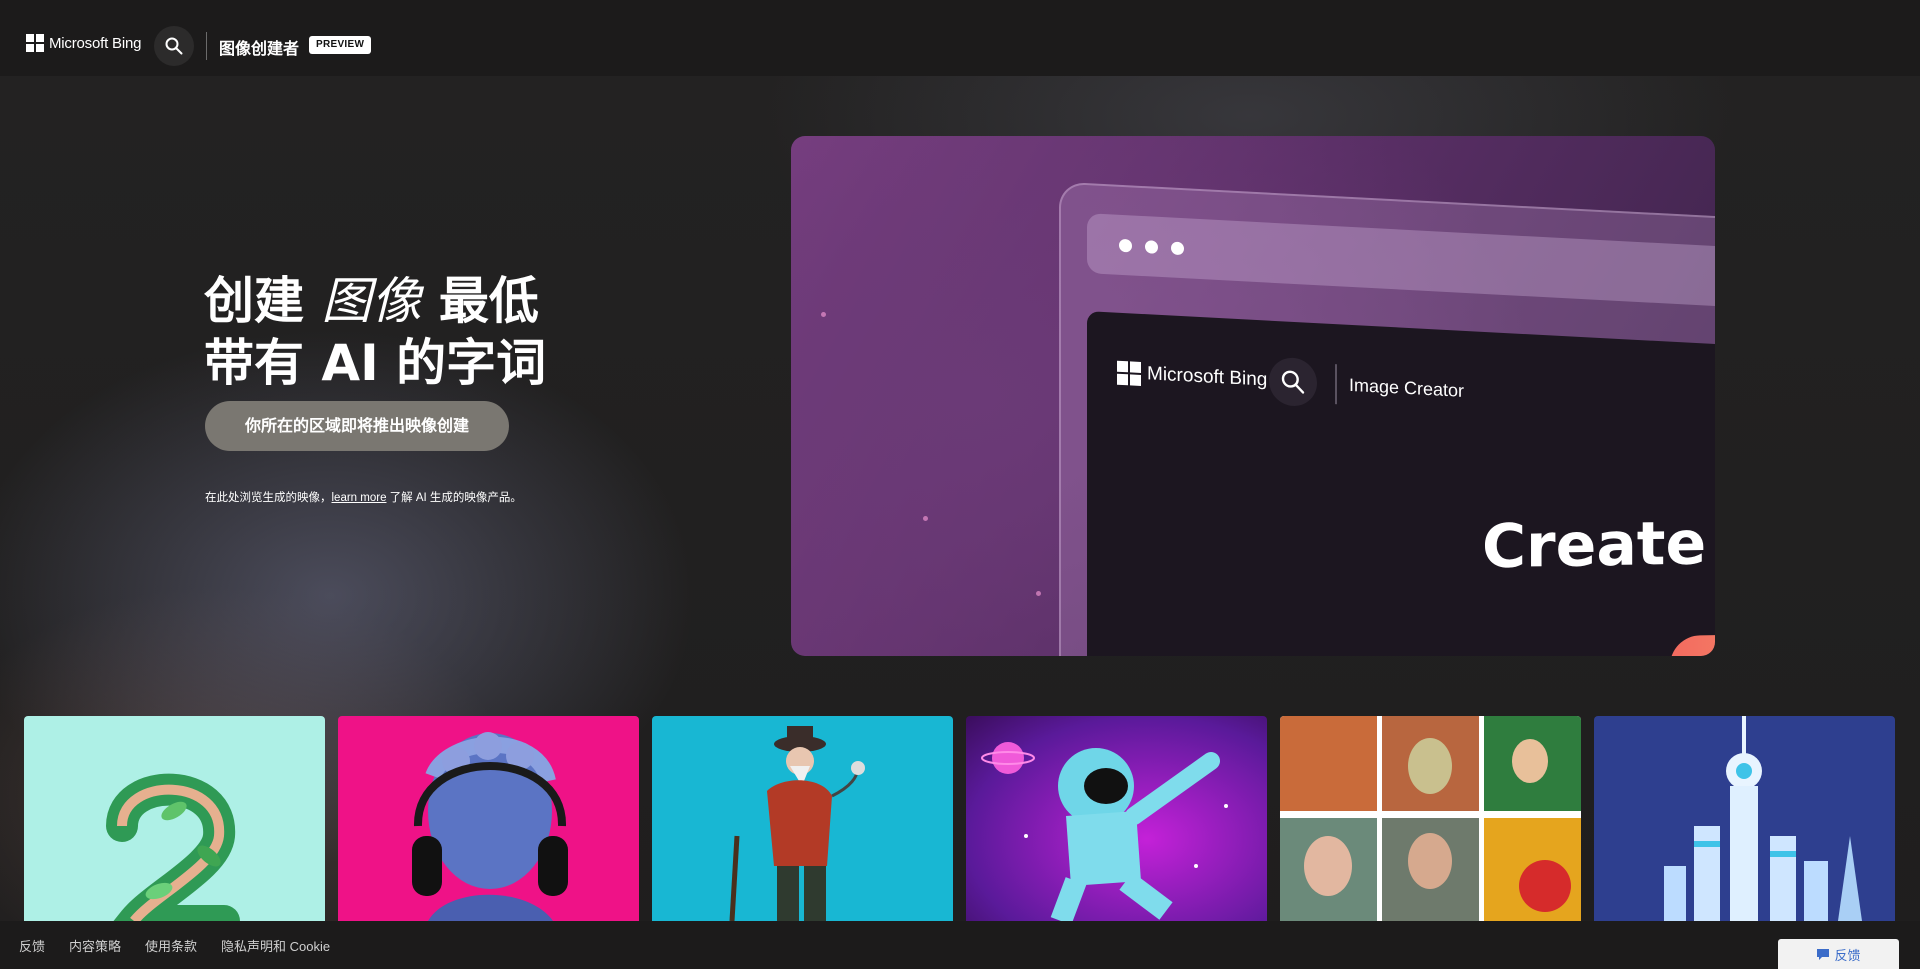 Image resolution: width=1920 pixels, height=969 pixels. What do you see at coordinates (206, 46) in the screenshot?
I see `header-divider` at bounding box center [206, 46].